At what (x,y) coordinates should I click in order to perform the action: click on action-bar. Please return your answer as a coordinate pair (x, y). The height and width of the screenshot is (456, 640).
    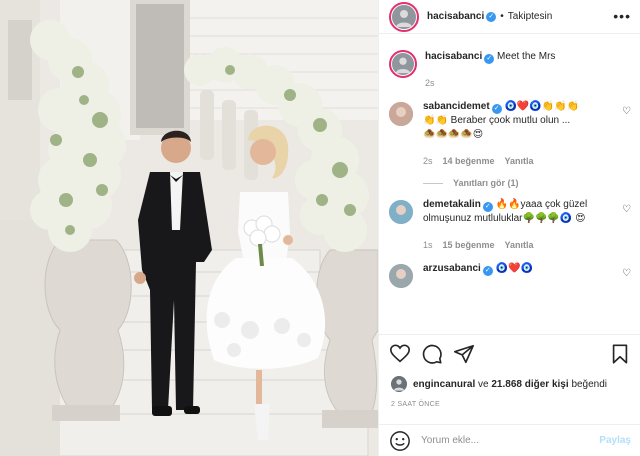
    Looking at the image, I should click on (509, 354).